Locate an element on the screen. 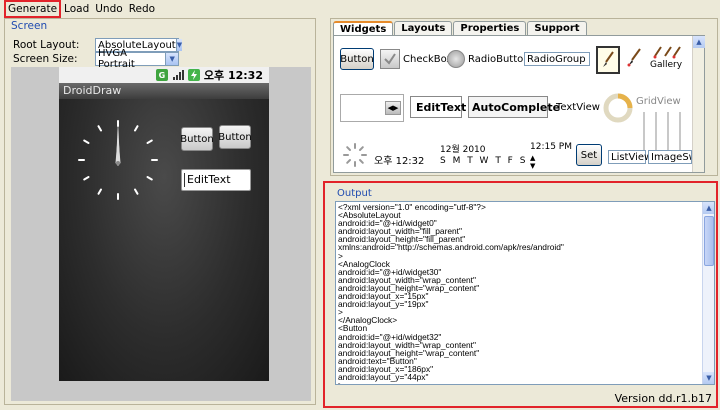 The height and width of the screenshot is (410, 720). menu-redo: Redo is located at coordinates (142, 9).